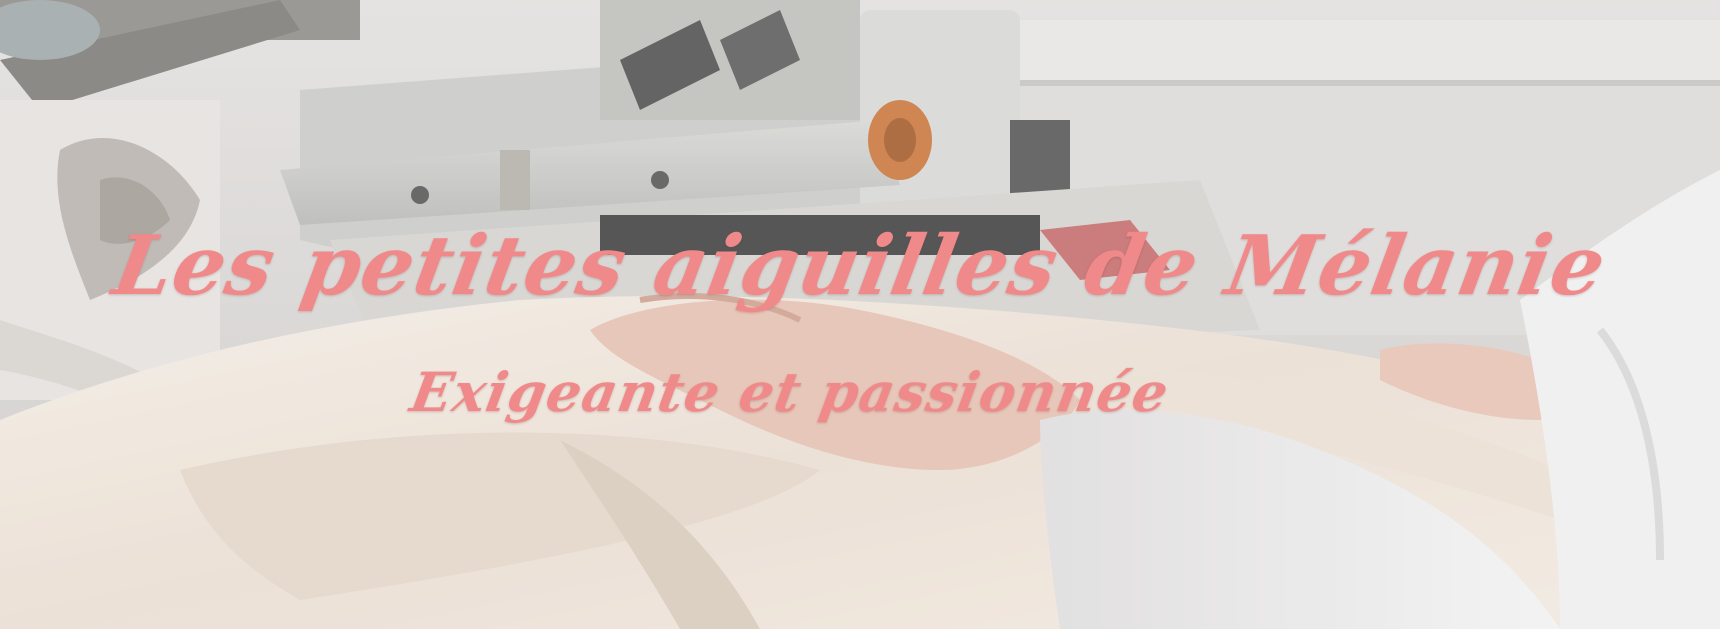 Image resolution: width=1720 pixels, height=629 pixels. What do you see at coordinates (860, 266) in the screenshot?
I see `site-title: Les petites aiguilles de Mélanie` at bounding box center [860, 266].